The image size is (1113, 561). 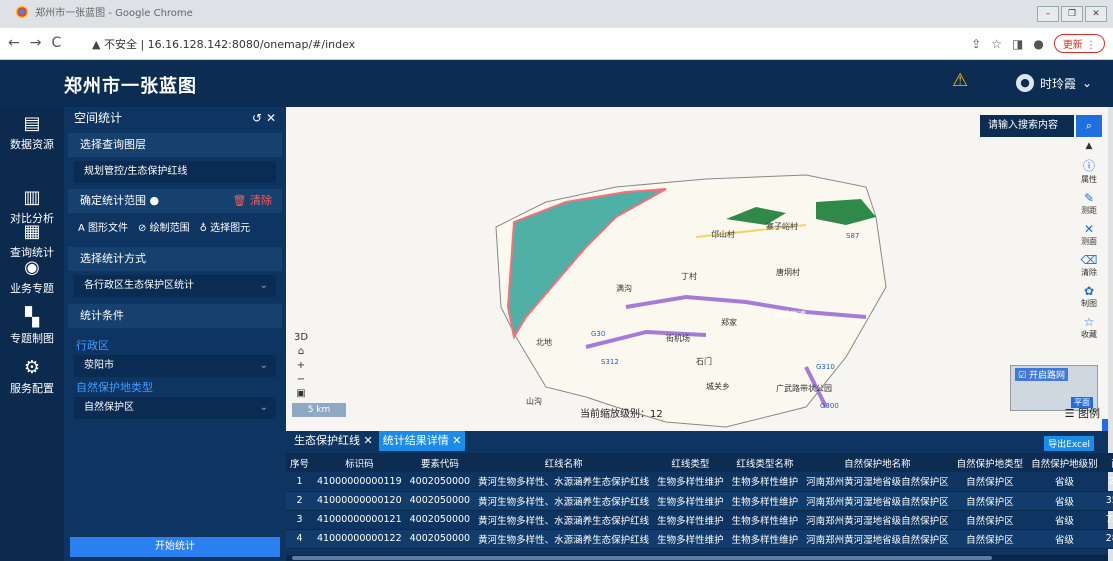 What do you see at coordinates (1089, 171) in the screenshot?
I see `tool-attributes: ⓘ 属性` at bounding box center [1089, 171].